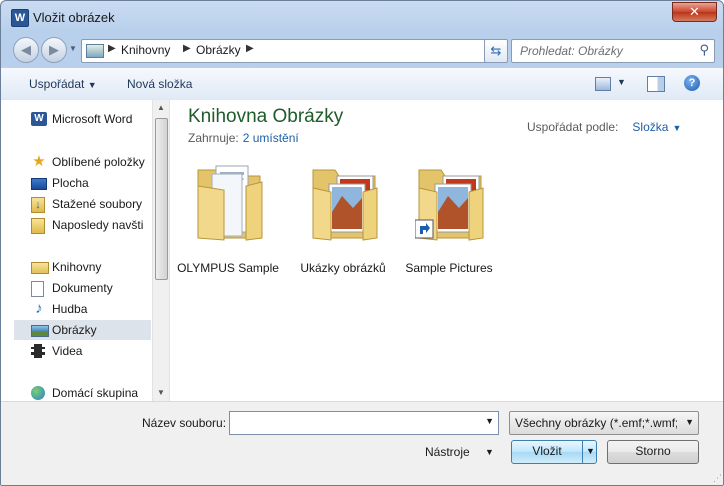 The image size is (724, 486). I want to click on sidebar-item-libraries: Knihovny, so click(82, 267).